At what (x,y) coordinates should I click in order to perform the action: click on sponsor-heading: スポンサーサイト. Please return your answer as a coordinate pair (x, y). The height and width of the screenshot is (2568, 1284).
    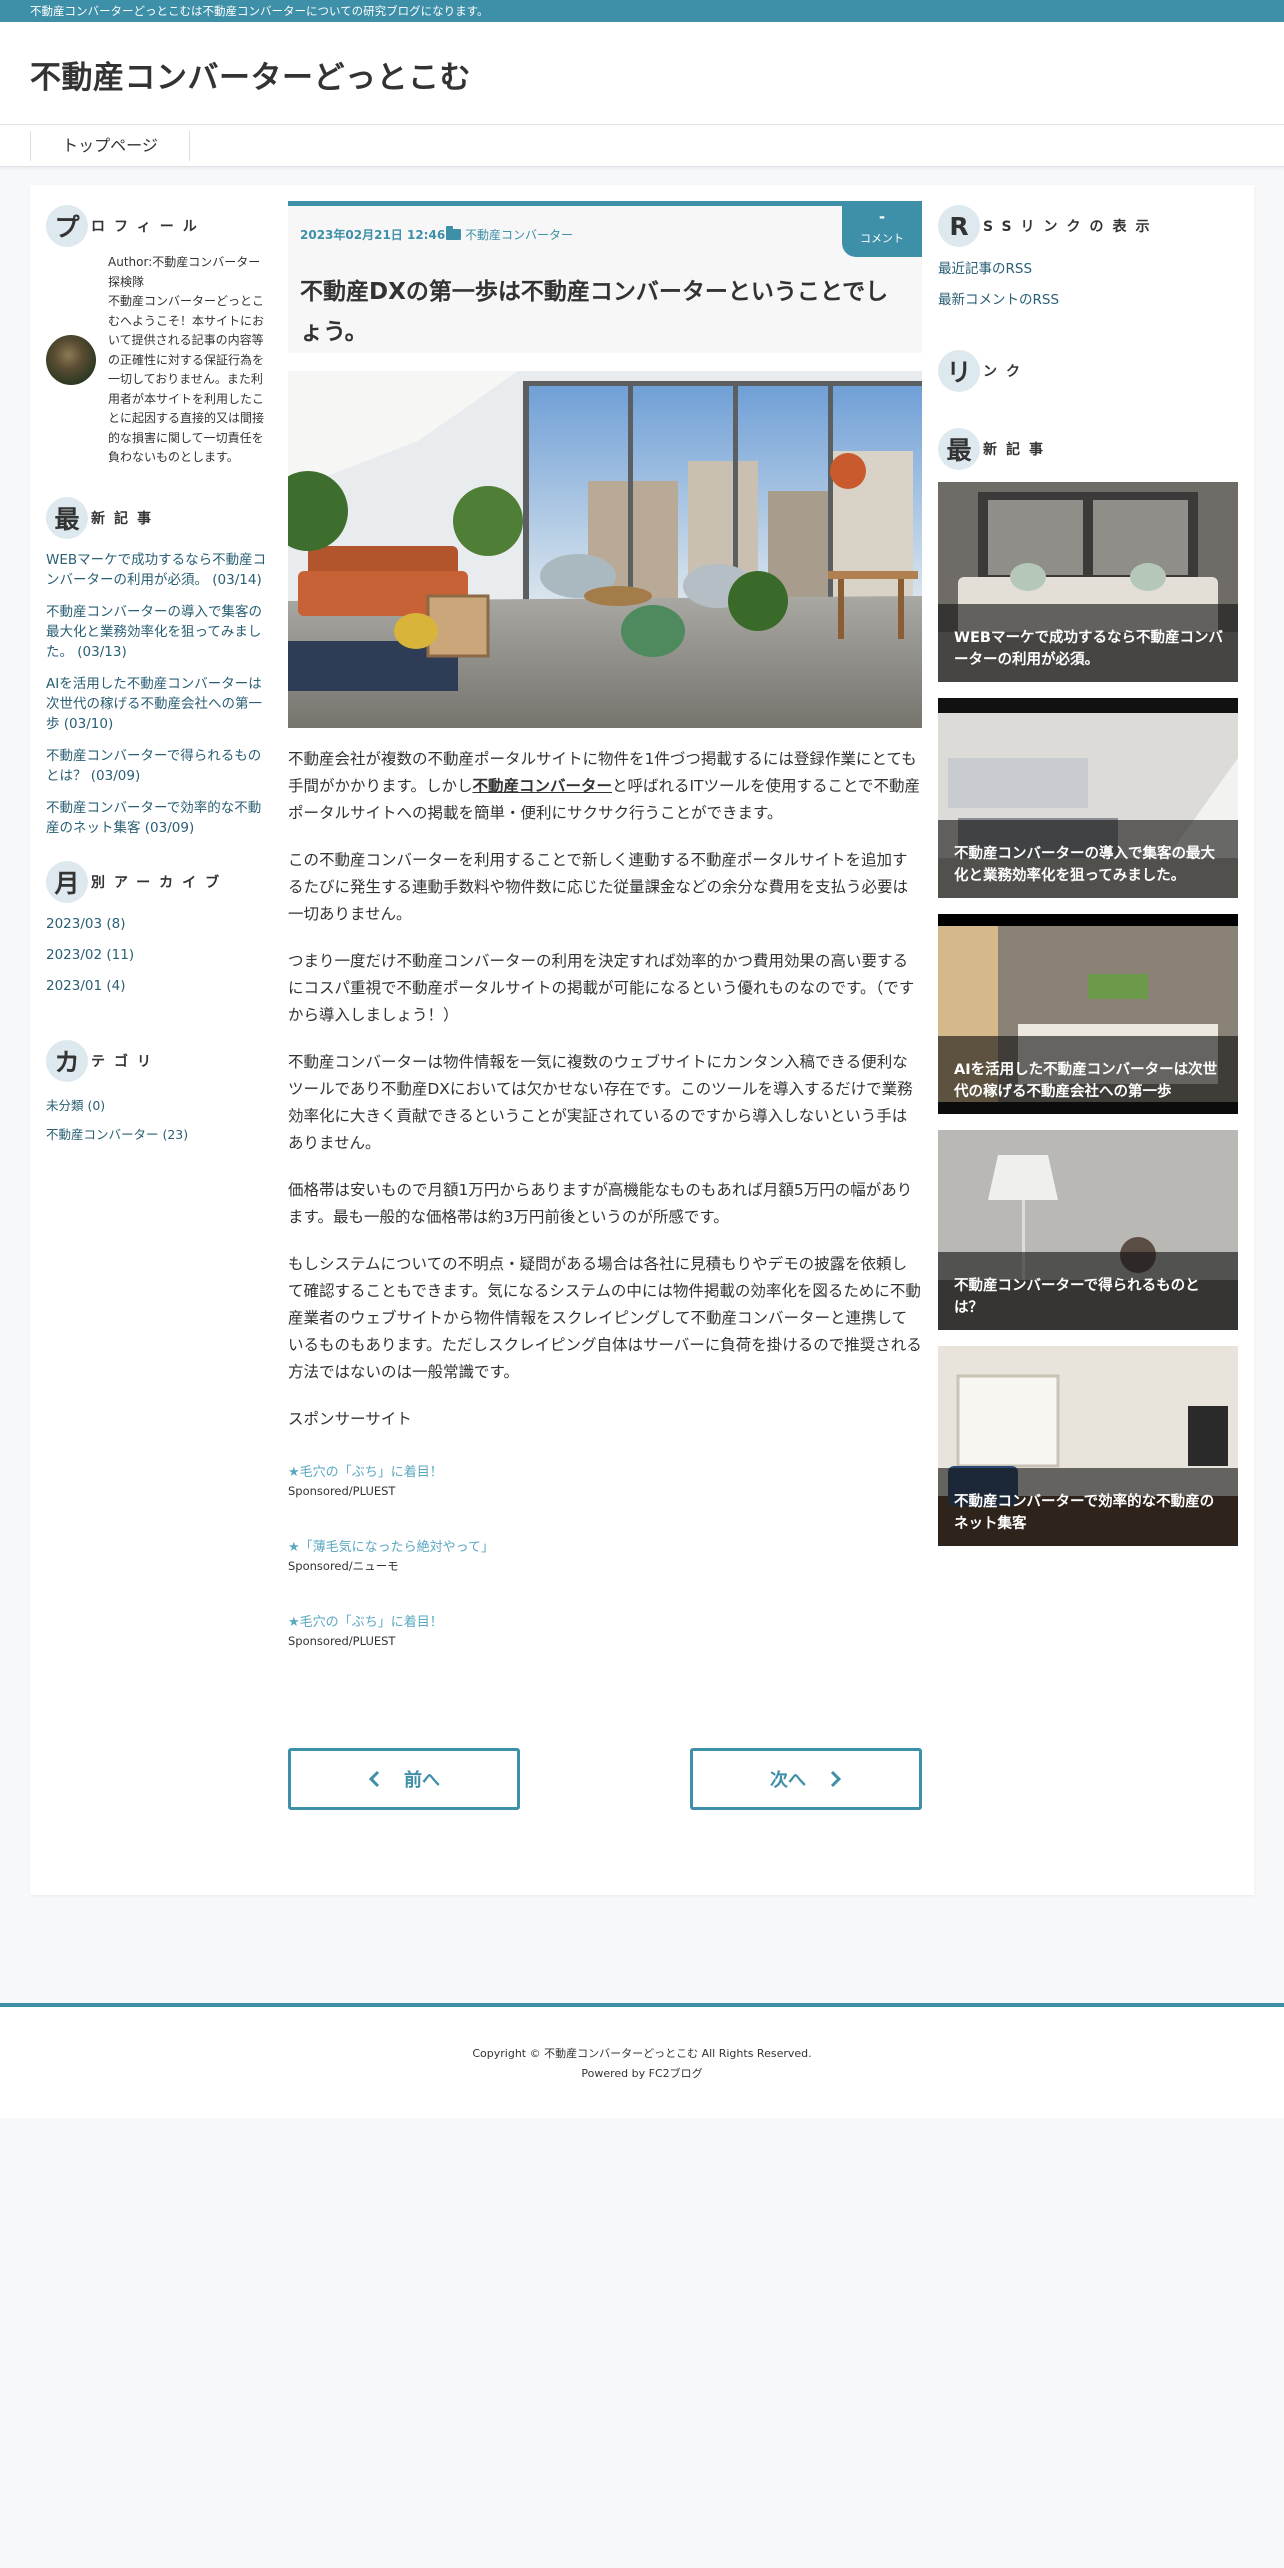
    Looking at the image, I should click on (350, 1419).